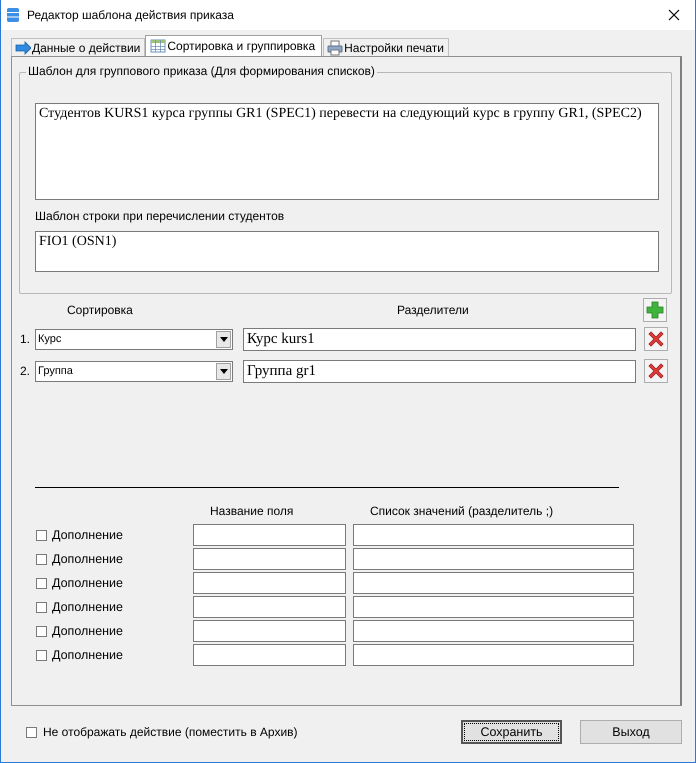  What do you see at coordinates (23, 48) in the screenshot?
I see `arrow-icon` at bounding box center [23, 48].